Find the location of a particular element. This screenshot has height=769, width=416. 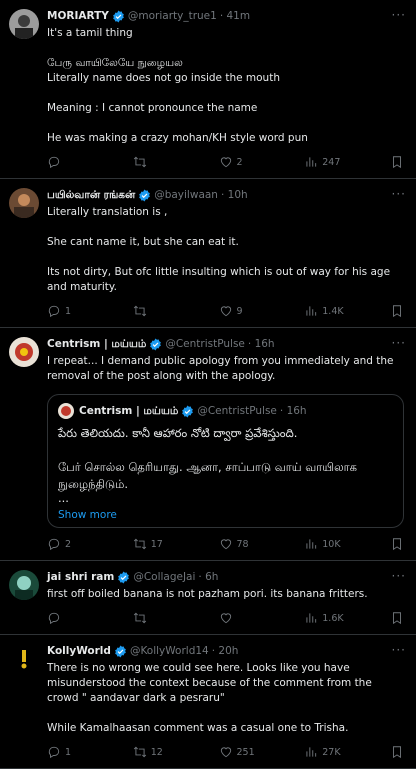

tweet-actions: 1.6K is located at coordinates (225, 618).